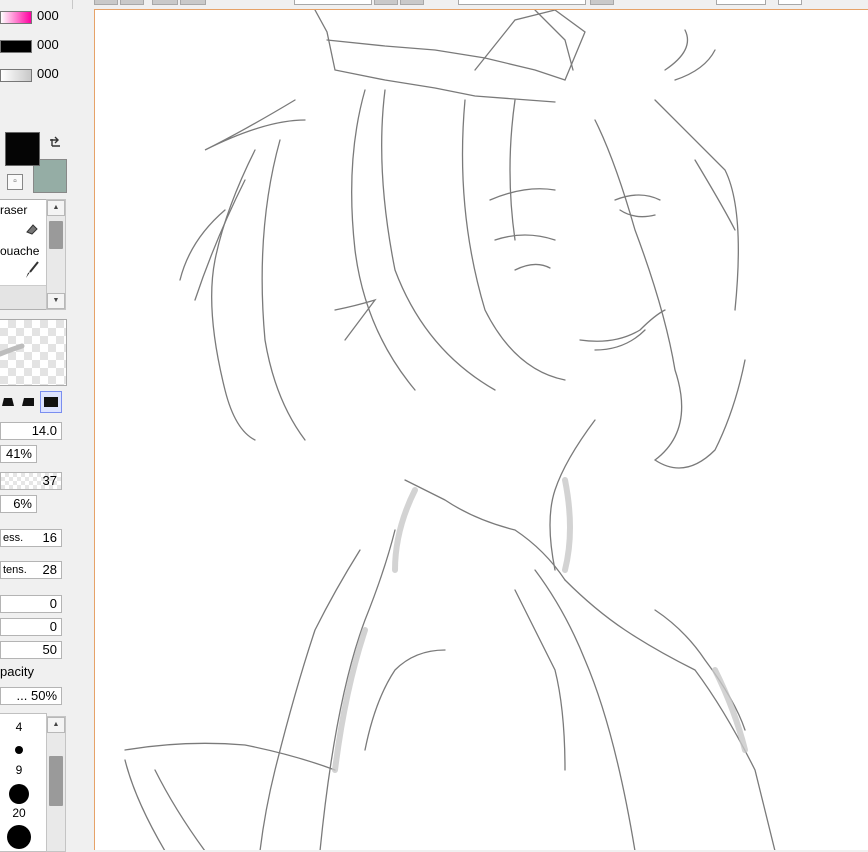  Describe the element at coordinates (21, 813) in the screenshot. I see `brush-size-label: 20` at that location.